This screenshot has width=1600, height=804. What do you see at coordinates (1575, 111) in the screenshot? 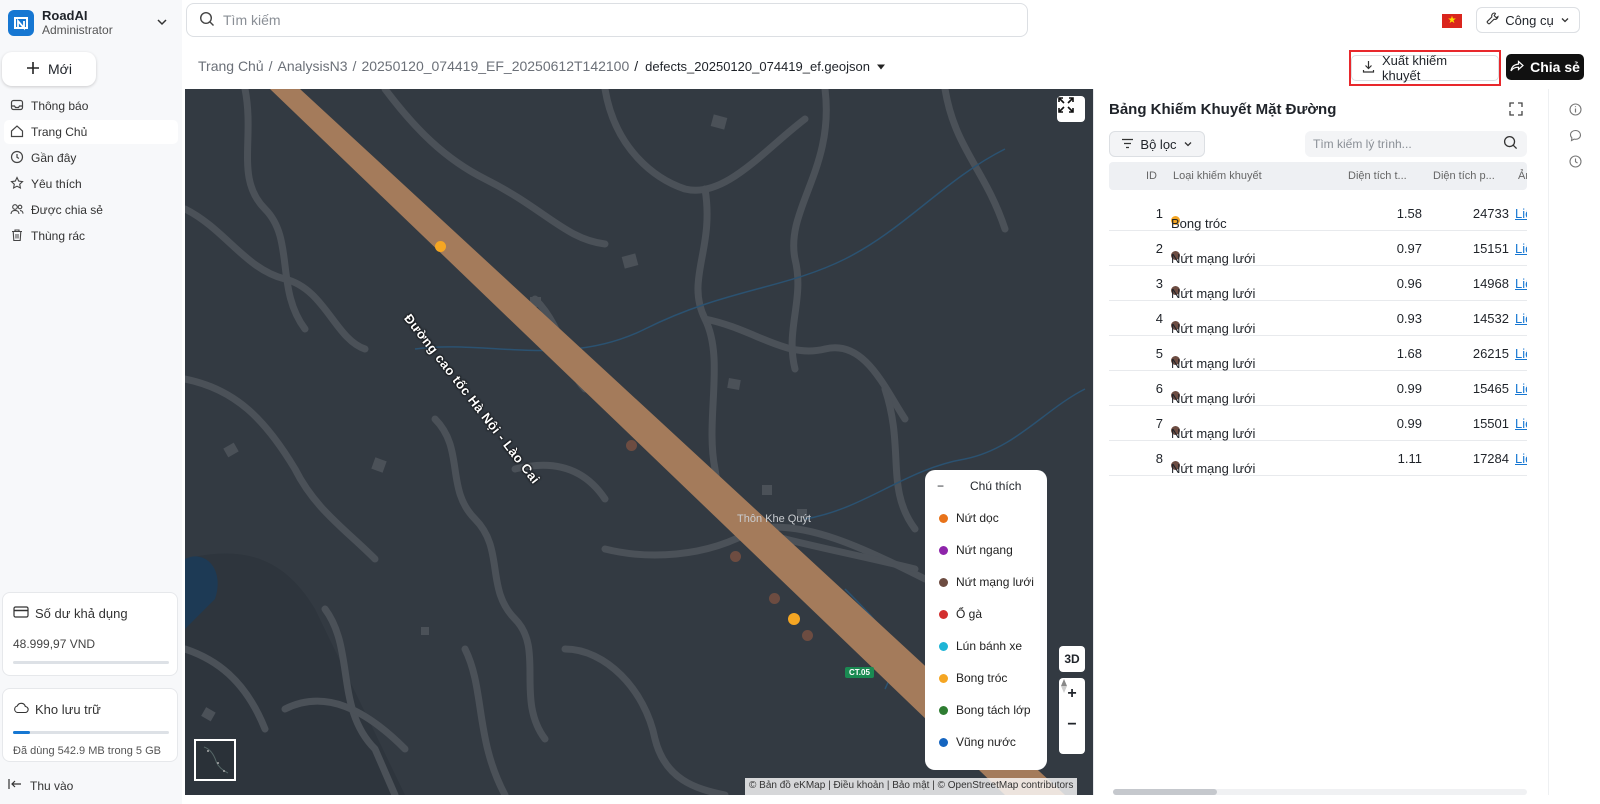
I see `info-icon` at bounding box center [1575, 111].